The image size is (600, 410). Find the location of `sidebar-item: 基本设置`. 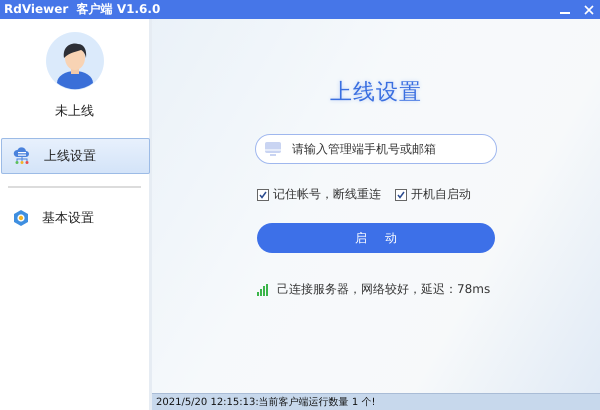

sidebar-item: 基本设置 is located at coordinates (75, 218).